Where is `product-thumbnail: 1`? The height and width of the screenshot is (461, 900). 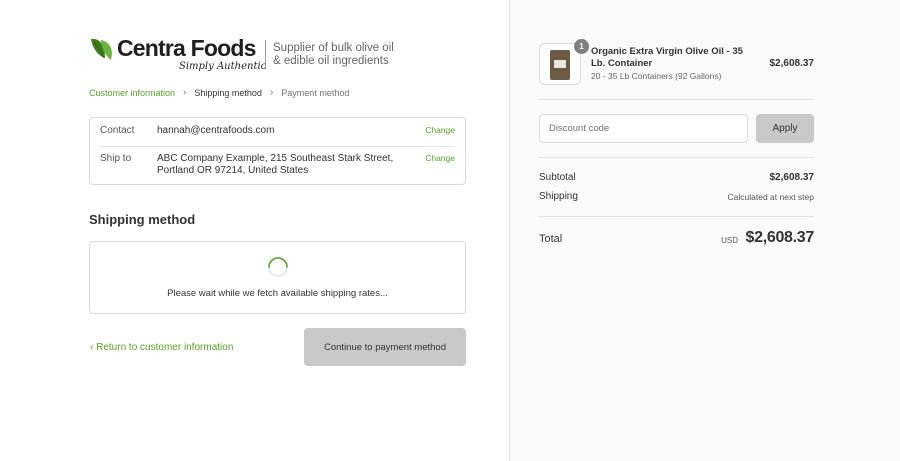
product-thumbnail: 1 is located at coordinates (564, 62).